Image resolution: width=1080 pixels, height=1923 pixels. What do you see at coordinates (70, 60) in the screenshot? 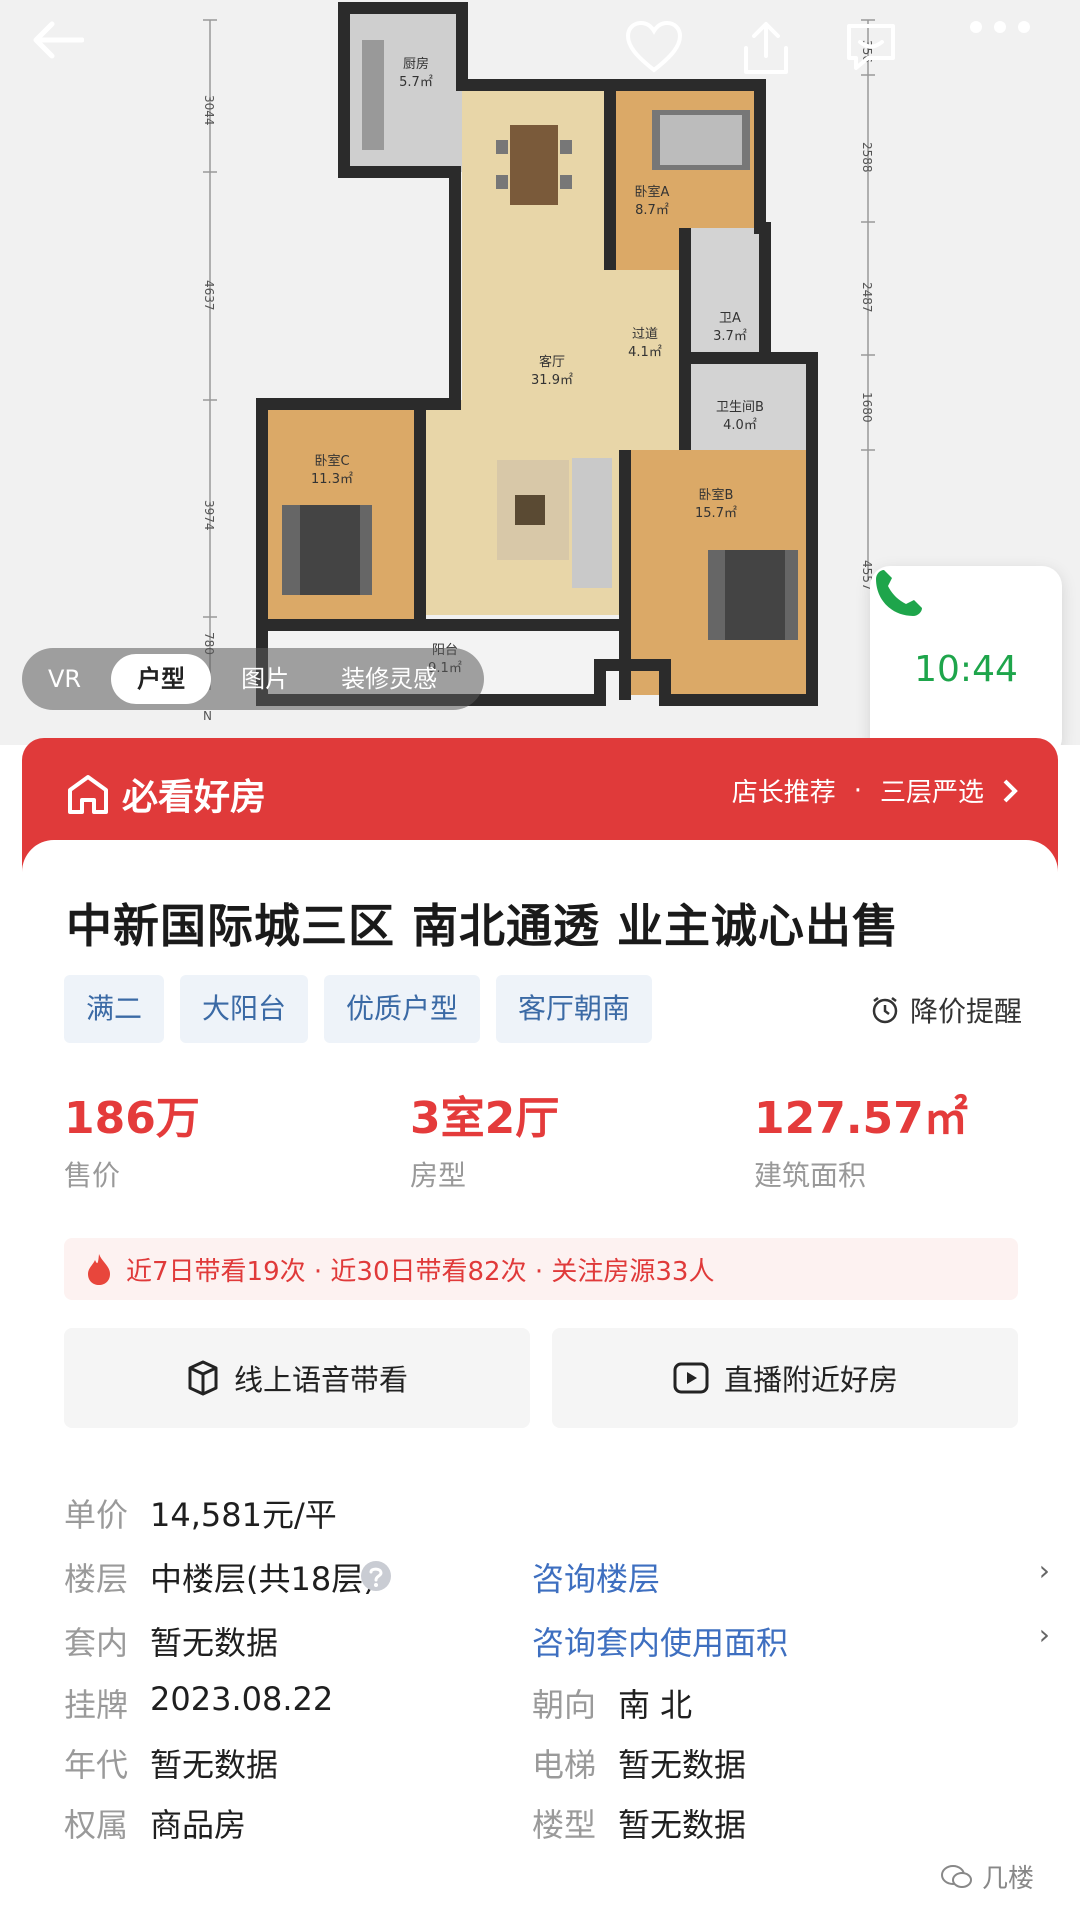
I see `back-arrow-icon` at bounding box center [70, 60].